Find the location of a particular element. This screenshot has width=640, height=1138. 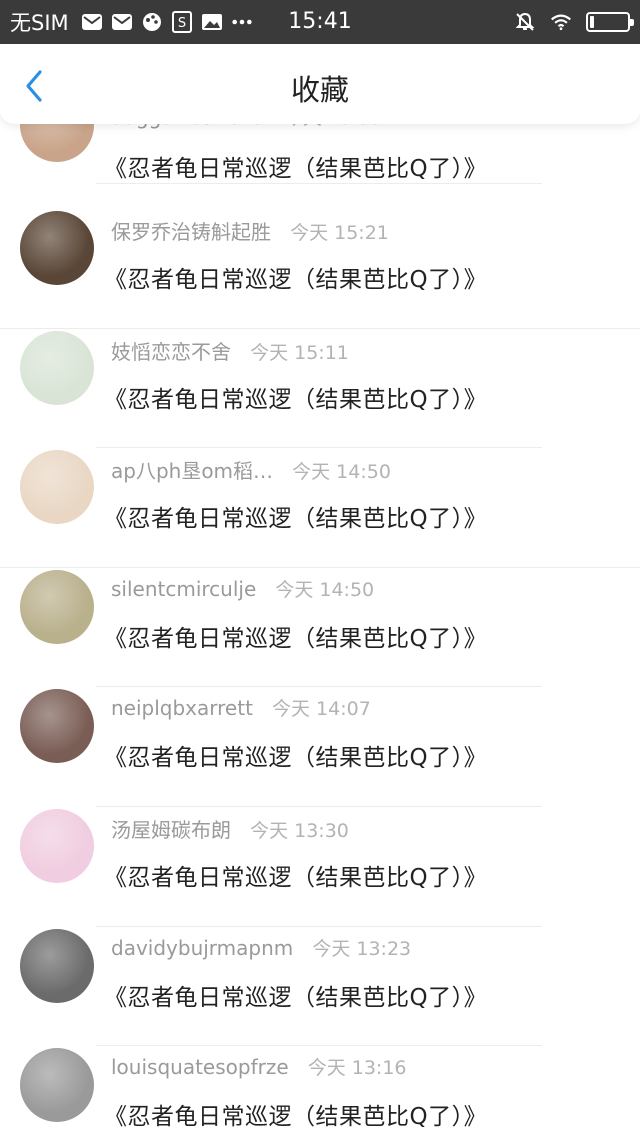

row-divider is located at coordinates (319, 183).